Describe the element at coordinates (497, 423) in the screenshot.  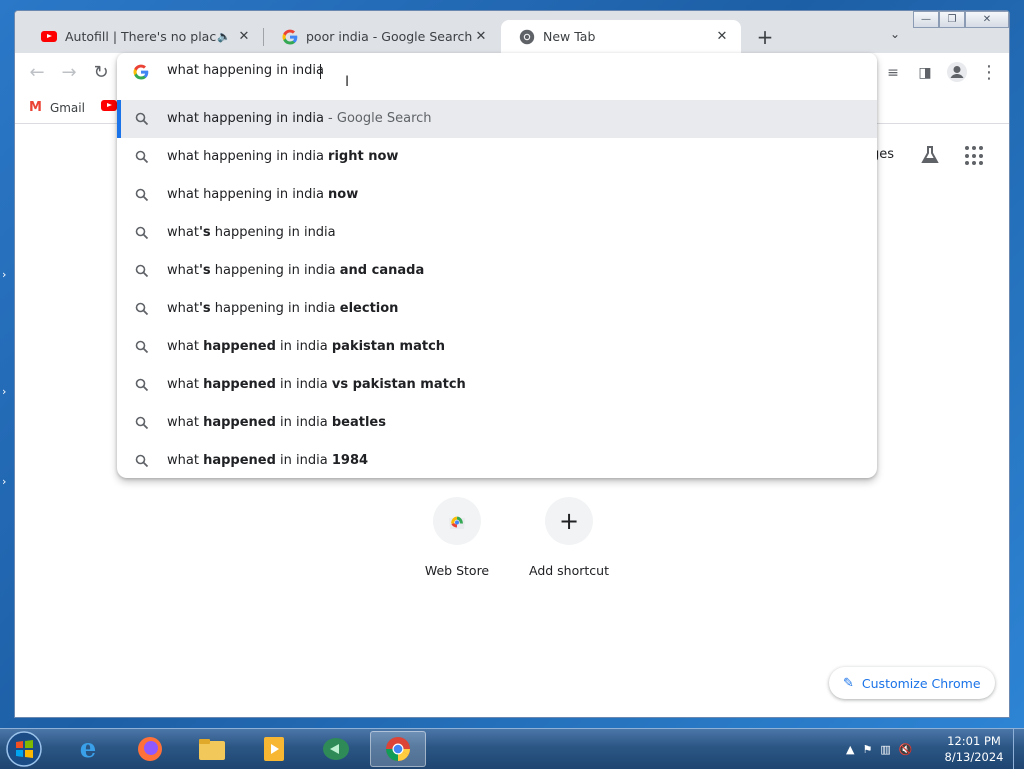
I see `suggestion-row: what happened in india beatles` at that location.